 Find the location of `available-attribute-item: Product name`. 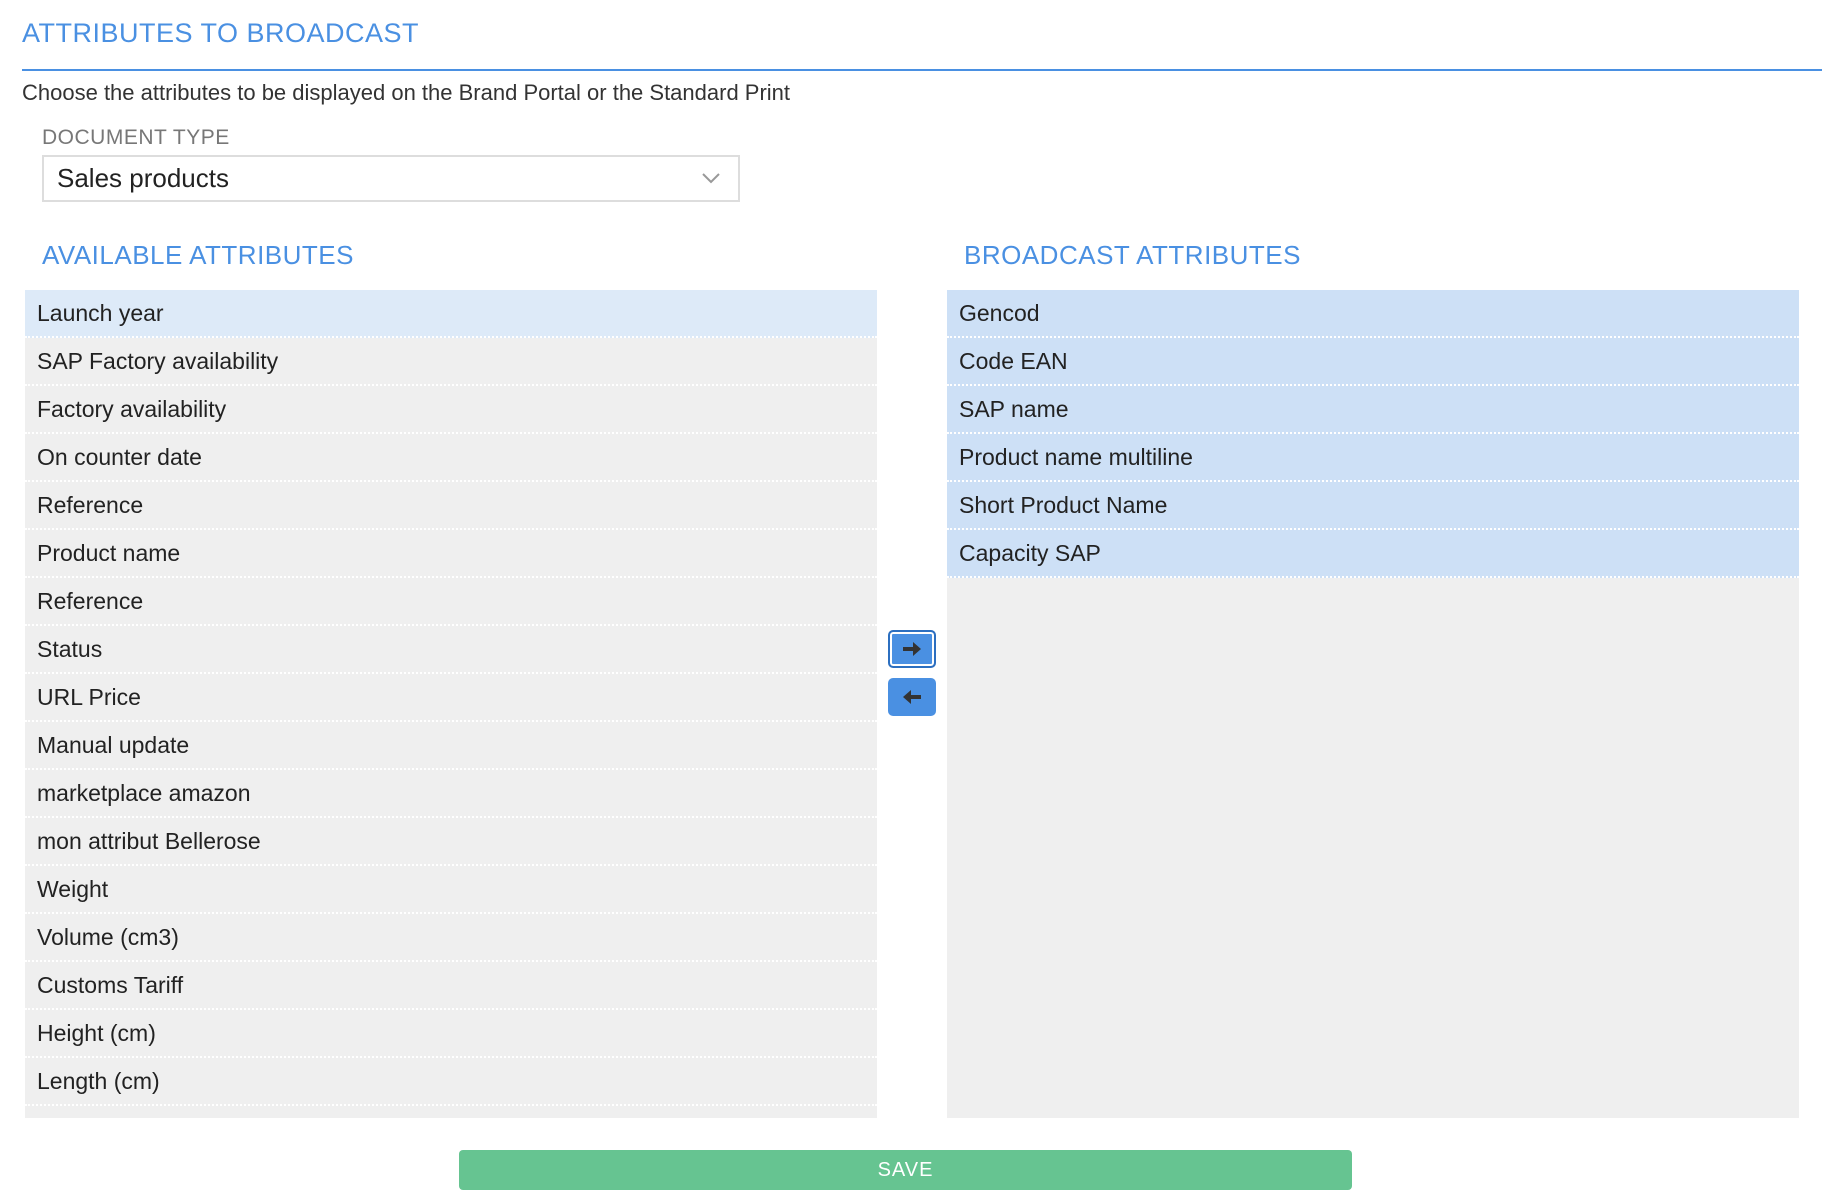

available-attribute-item: Product name is located at coordinates (451, 554).